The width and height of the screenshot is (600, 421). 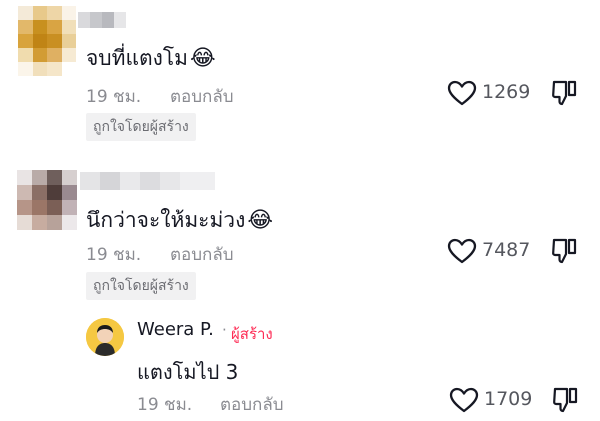 What do you see at coordinates (175, 329) in the screenshot?
I see `reply-author-name: Weera P.` at bounding box center [175, 329].